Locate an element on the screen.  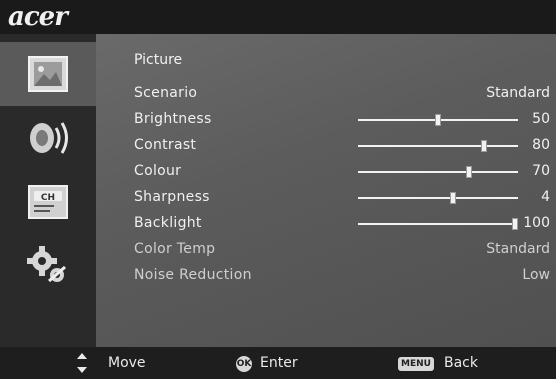
menu-item-value: 70 is located at coordinates (541, 171).